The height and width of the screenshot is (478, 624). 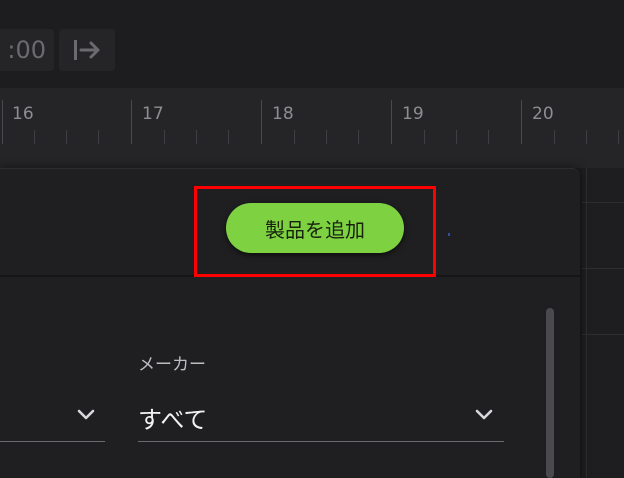 I want to click on ruler-label: 20, so click(x=543, y=114).